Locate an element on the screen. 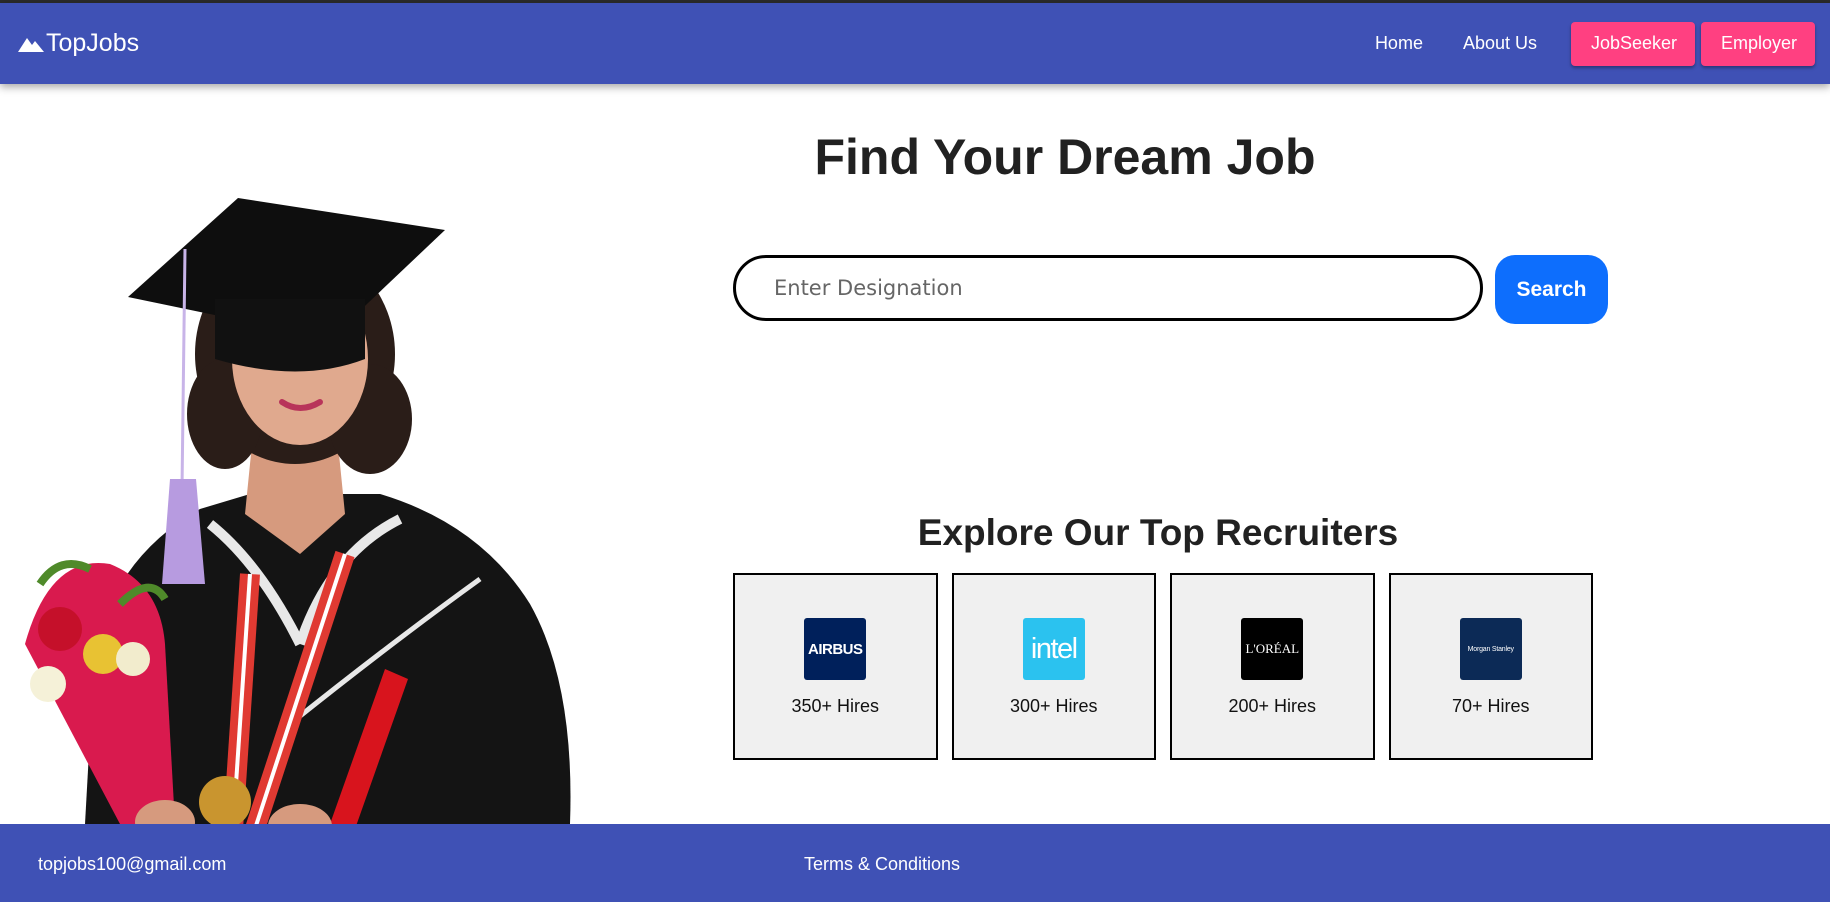 Image resolution: width=1830 pixels, height=902 pixels. recruiter-card-morgan-stanley: Morgan Stanley 70+ Hires is located at coordinates (1490, 666).